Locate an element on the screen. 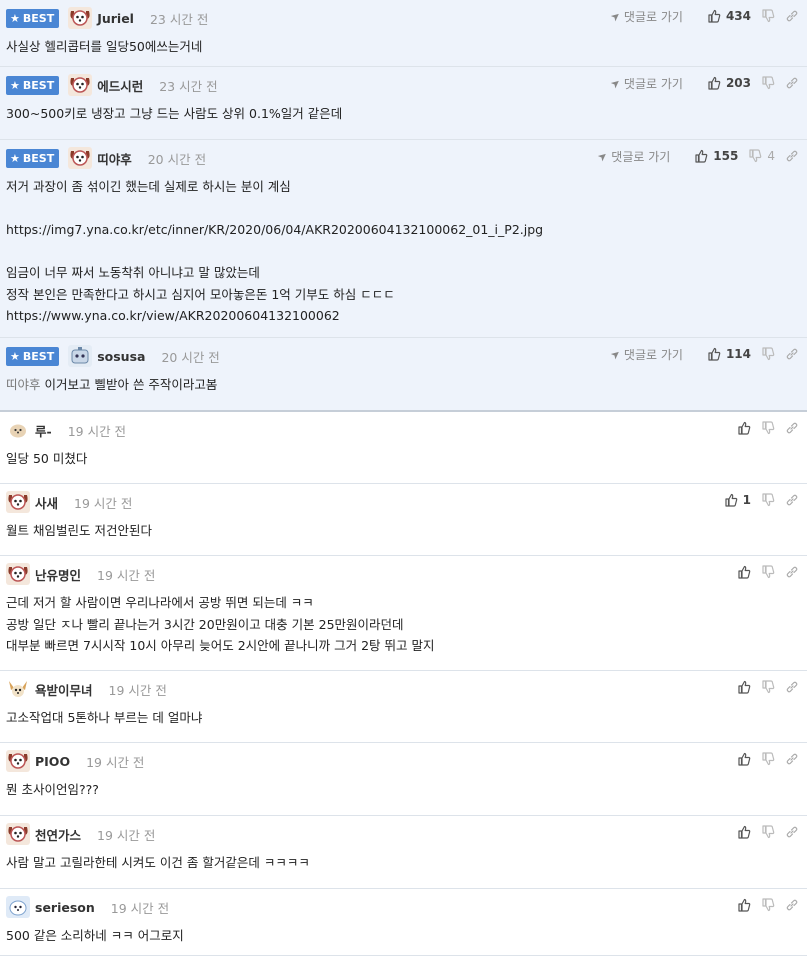 The height and width of the screenshot is (958, 807). author-name: 사새 is located at coordinates (46, 502).